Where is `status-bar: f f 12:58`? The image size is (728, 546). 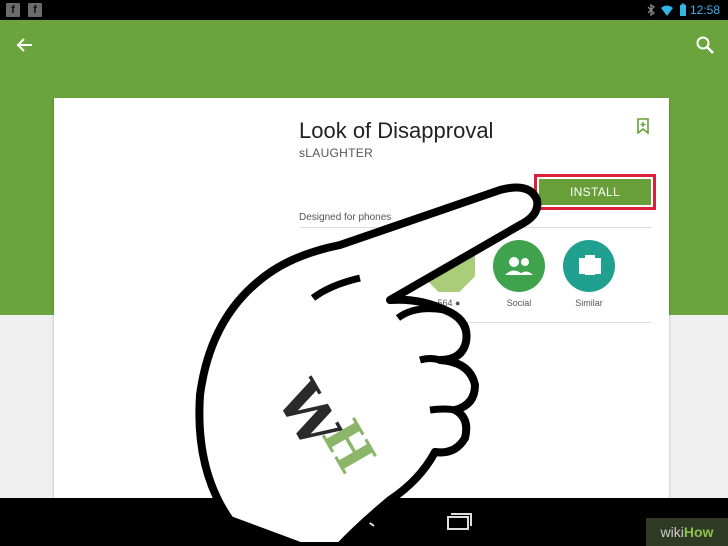
status-bar: f f 12:58 is located at coordinates (364, 10).